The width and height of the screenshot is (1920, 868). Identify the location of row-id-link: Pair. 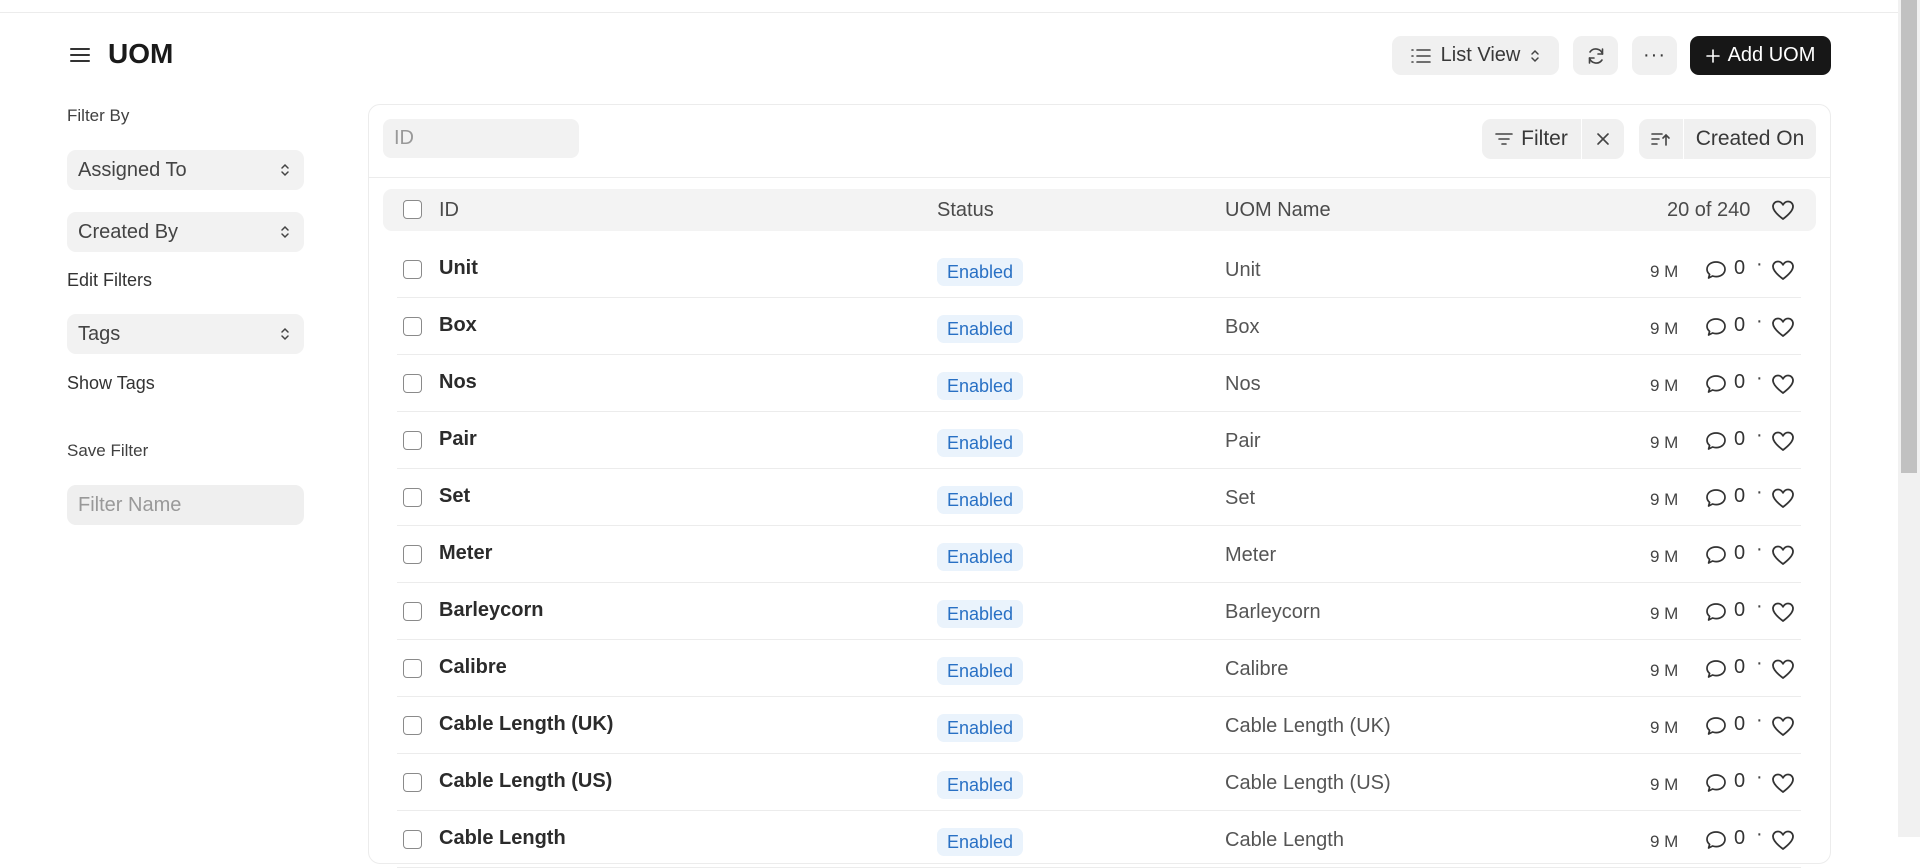
(458, 439).